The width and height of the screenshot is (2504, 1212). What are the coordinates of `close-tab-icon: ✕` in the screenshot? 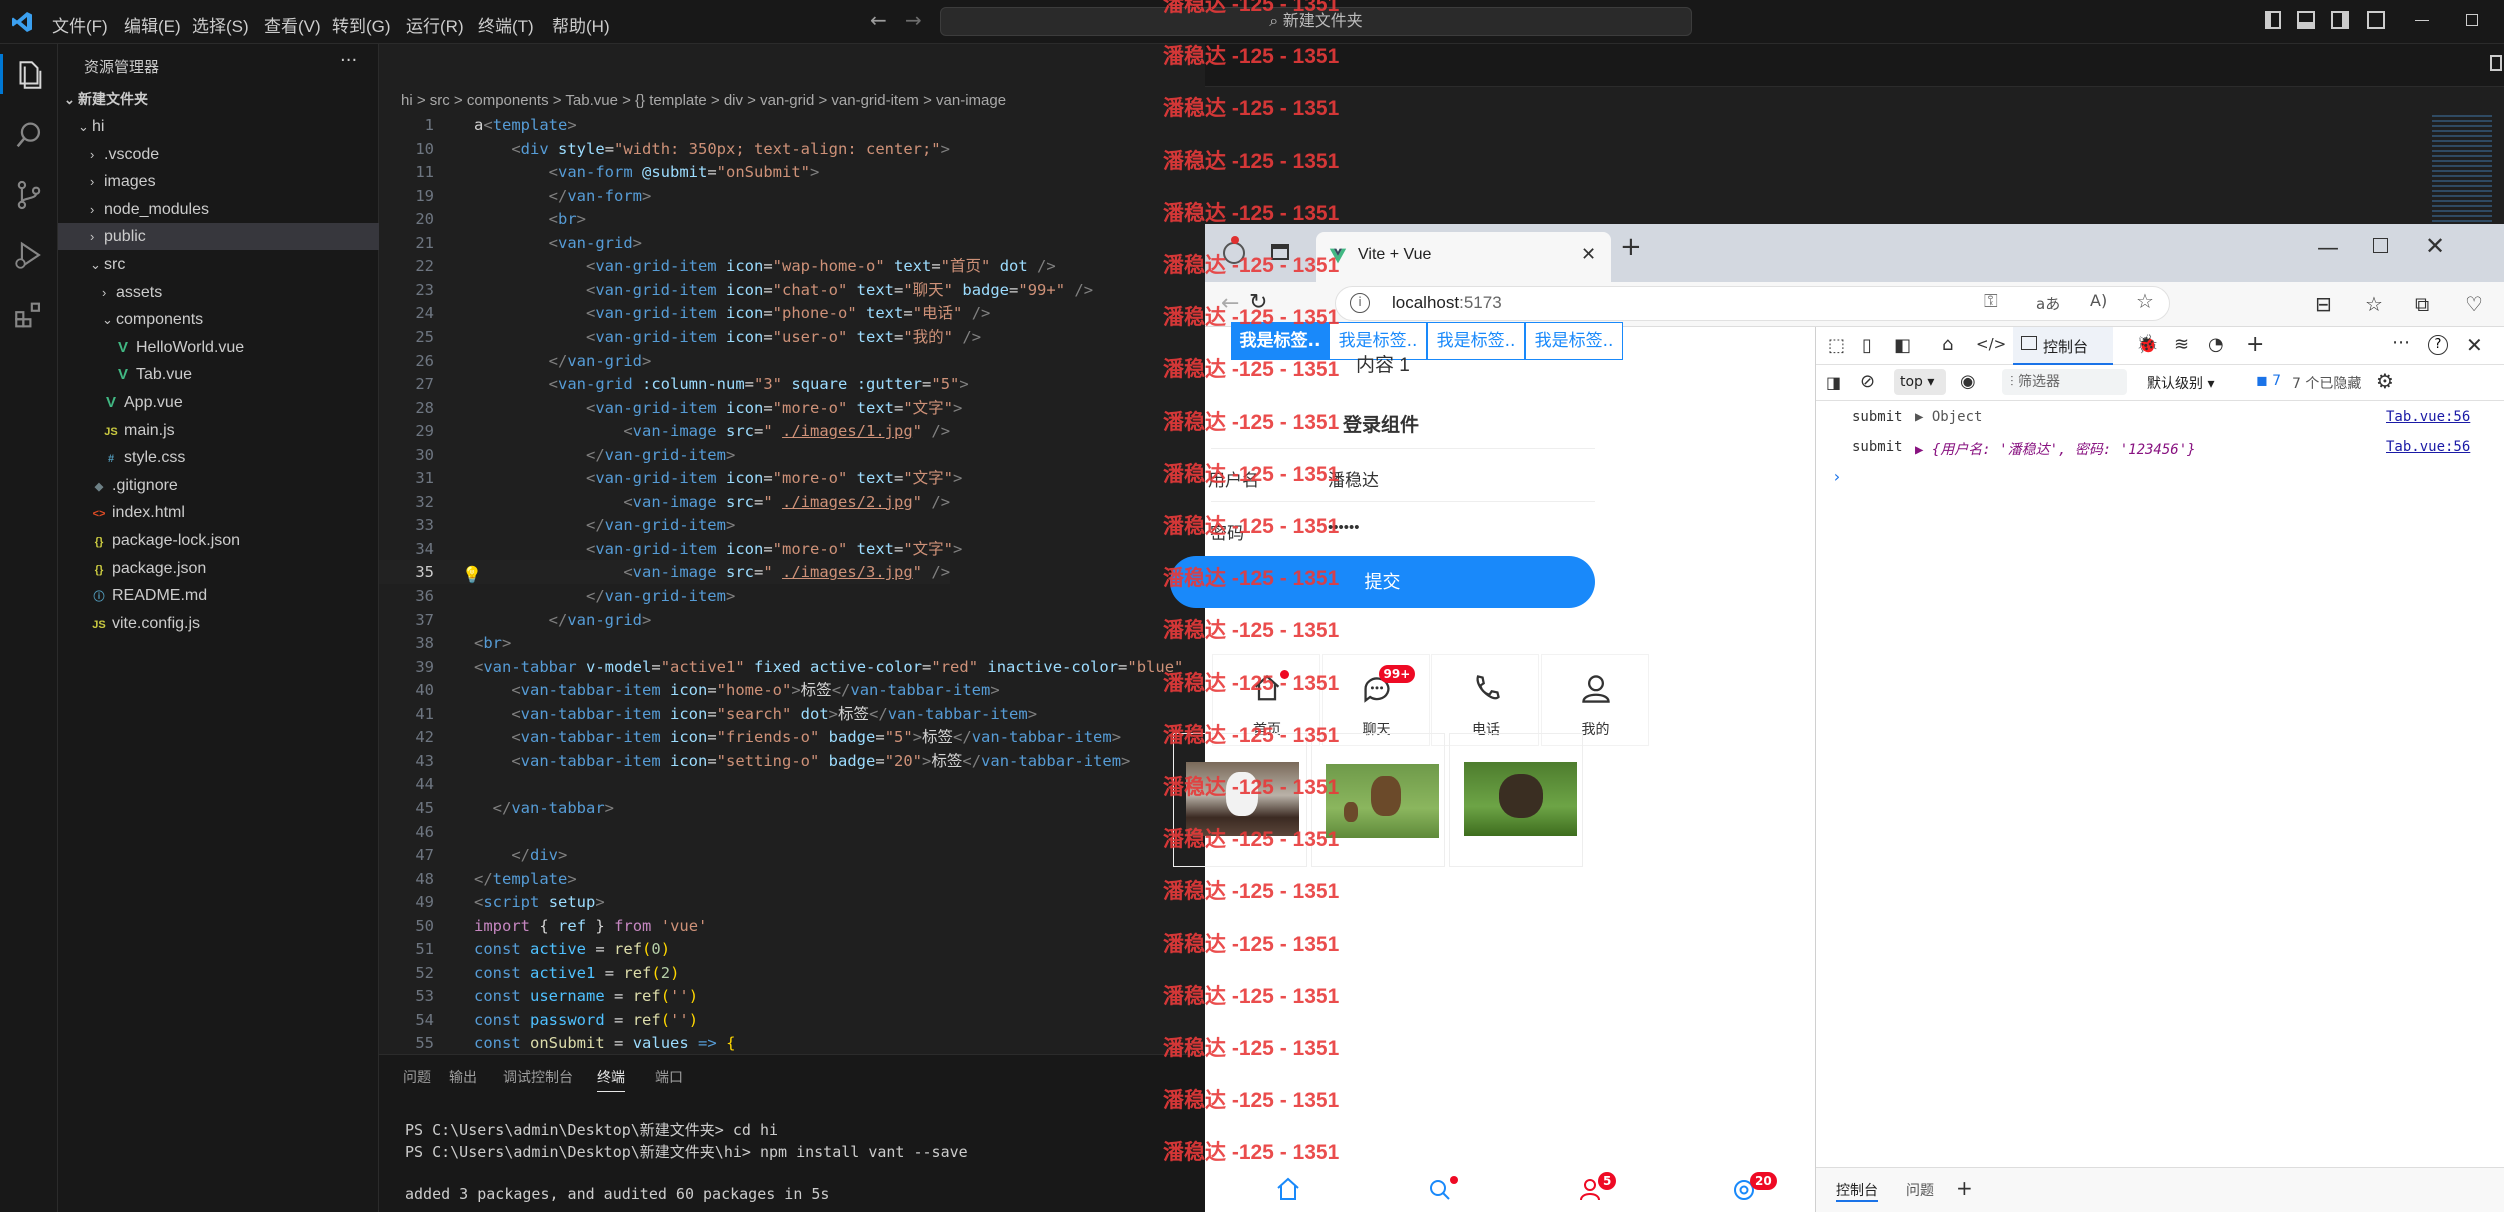 It's located at (1588, 254).